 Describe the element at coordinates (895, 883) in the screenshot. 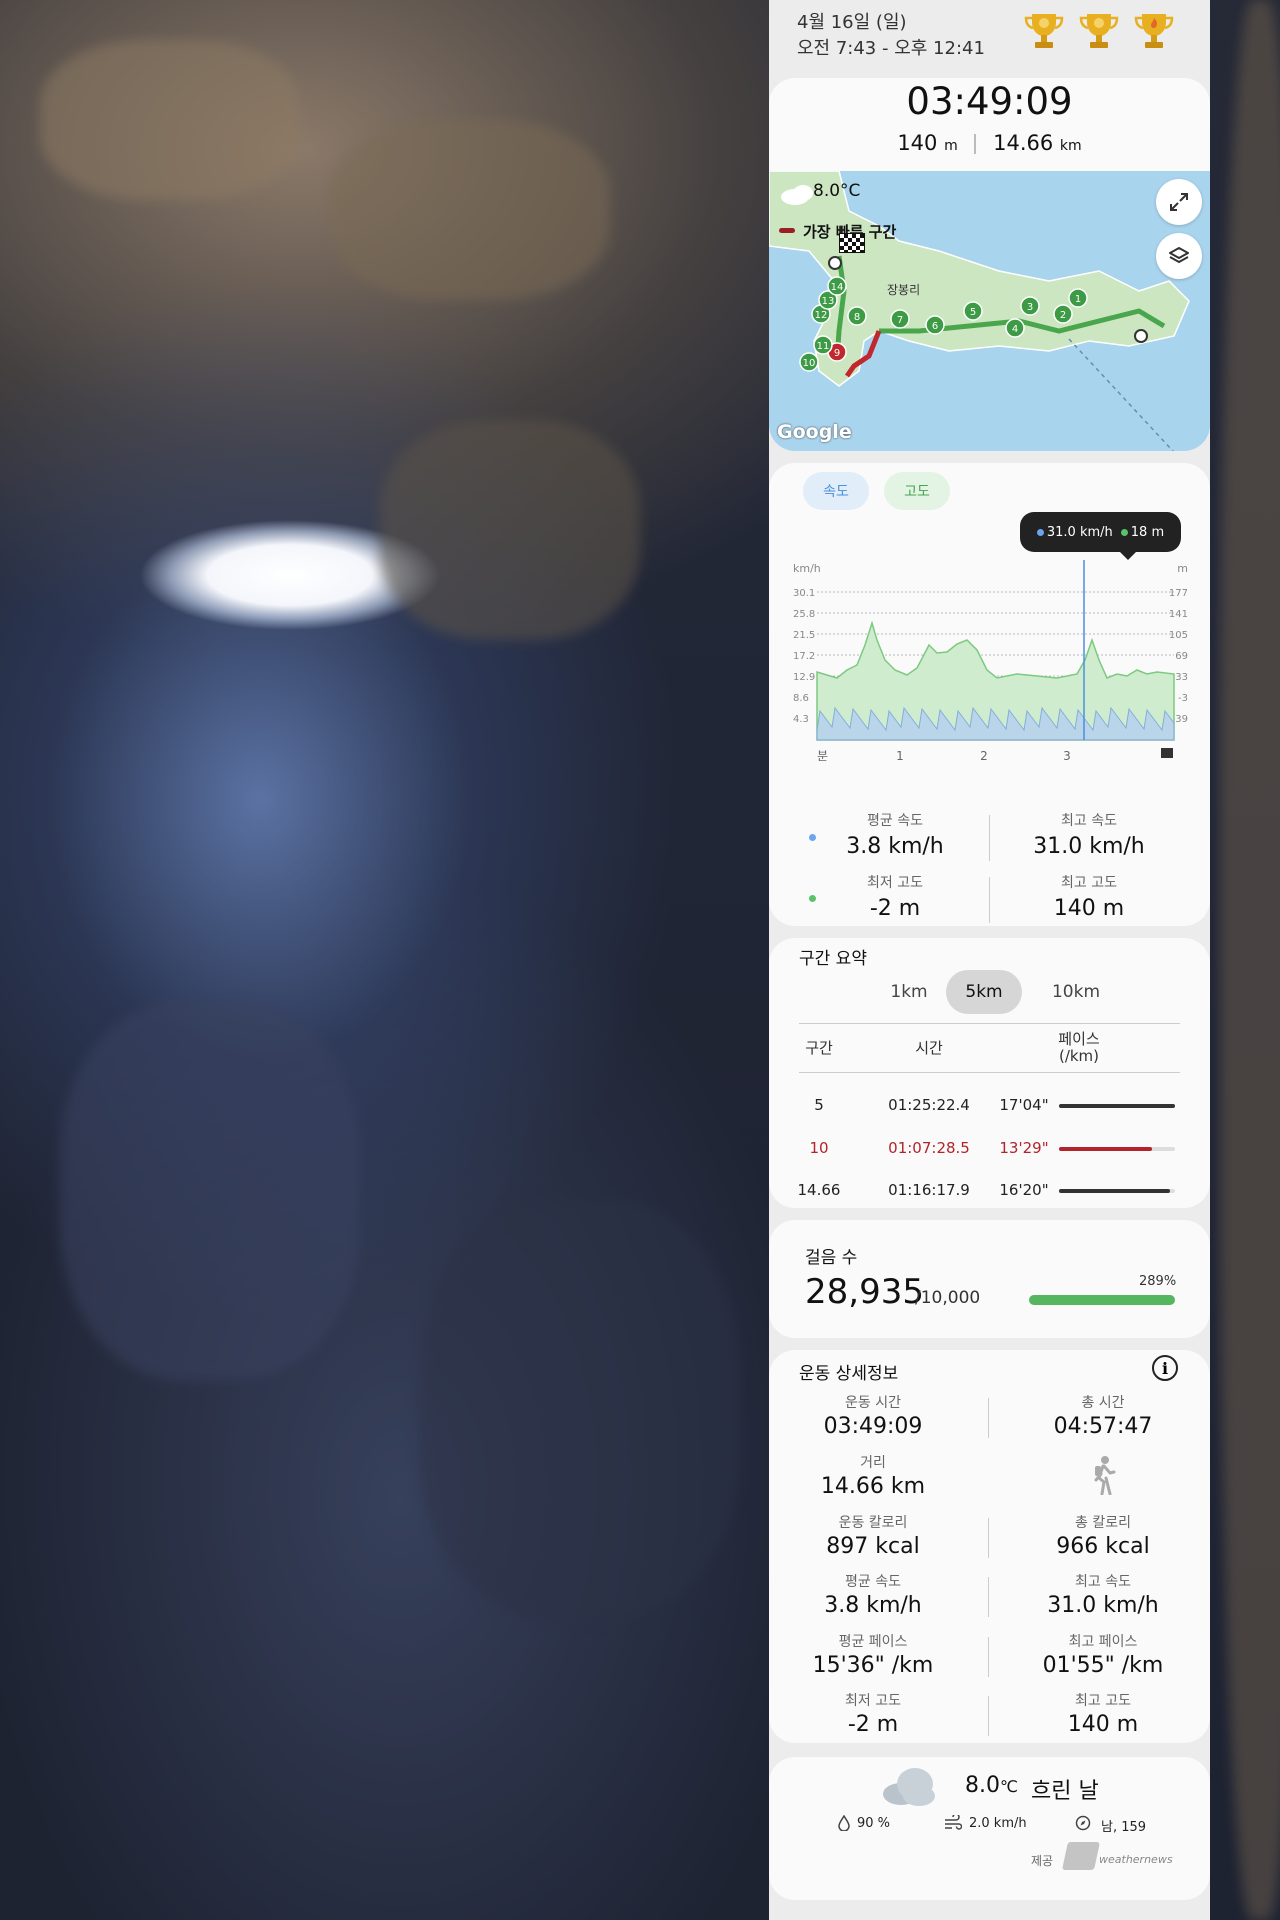

I see `min-alt-label: 최저 고도` at that location.